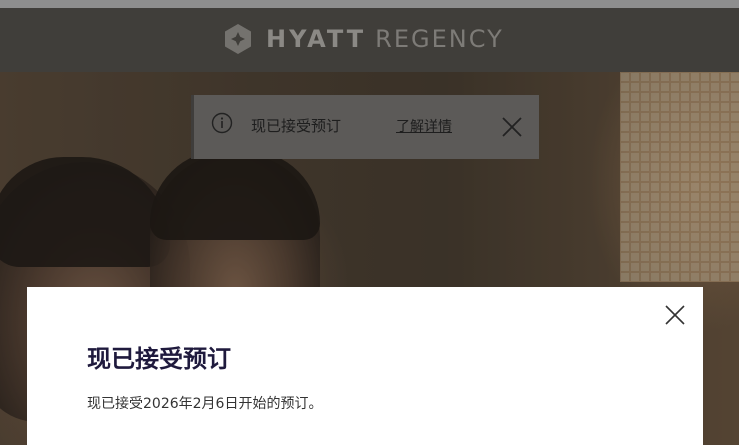  Describe the element at coordinates (369, 4) in the screenshot. I see `browser-top-strip` at that location.